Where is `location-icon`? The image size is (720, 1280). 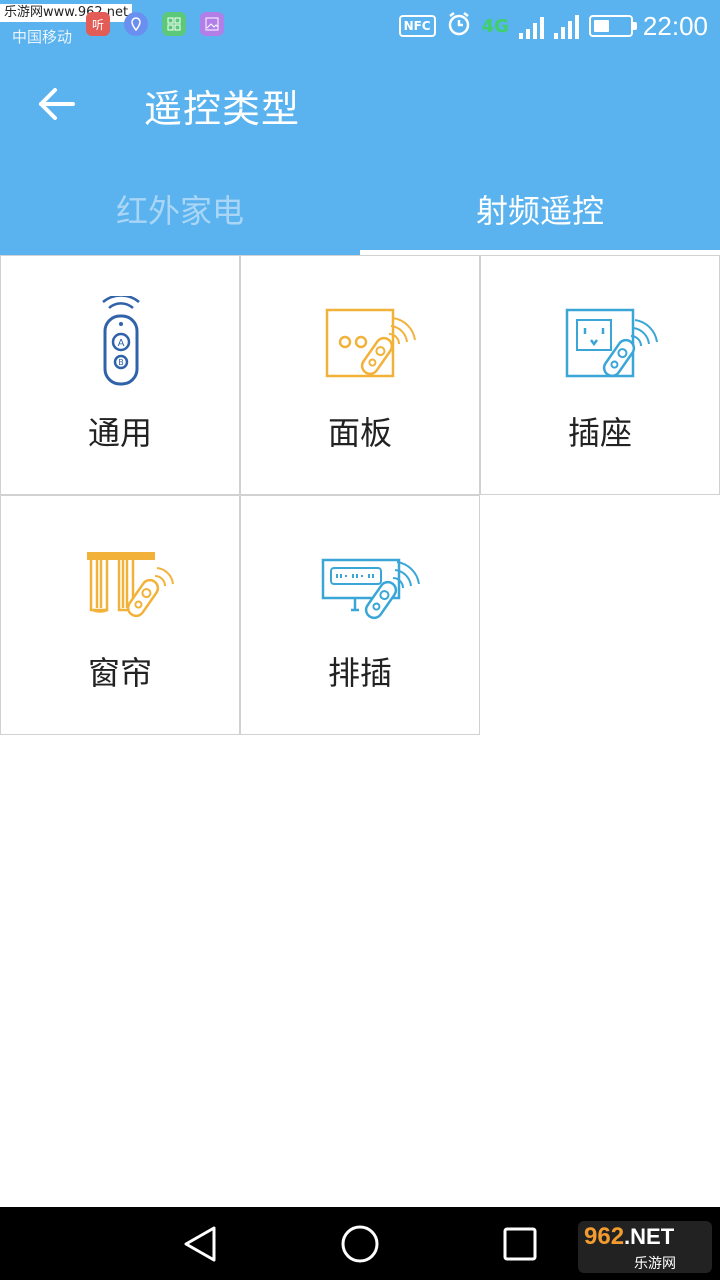 location-icon is located at coordinates (136, 24).